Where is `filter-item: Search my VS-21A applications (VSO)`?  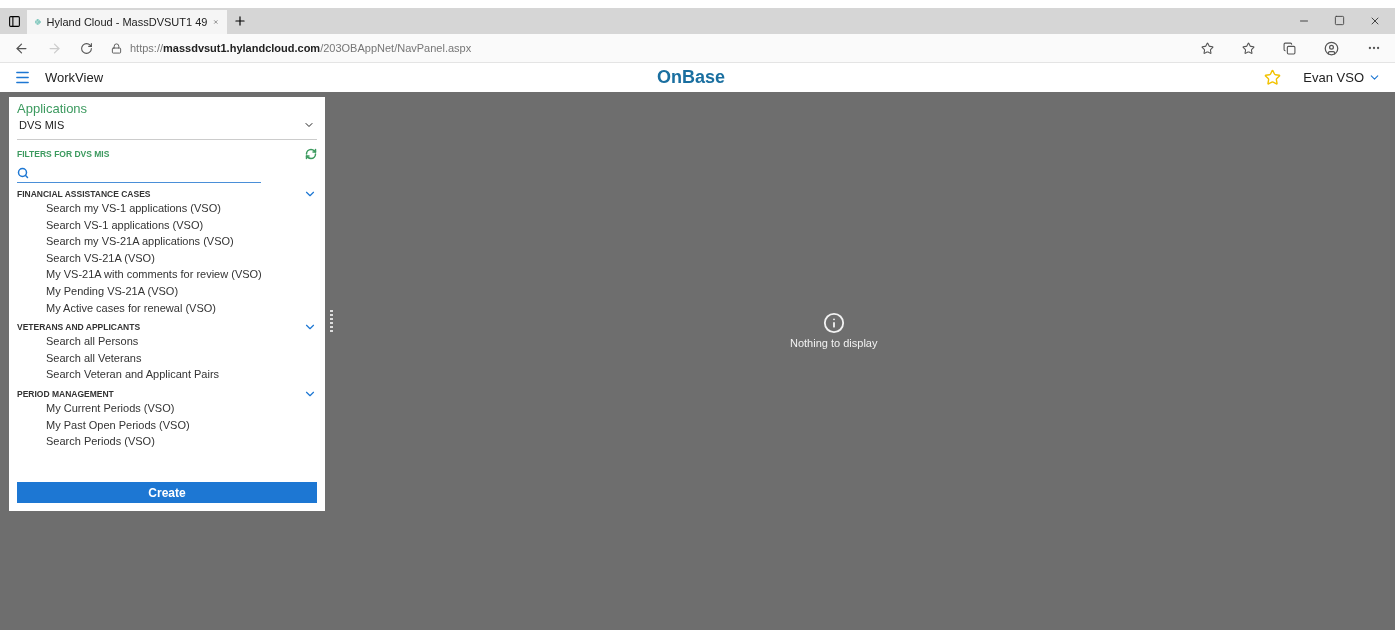
filter-item: Search my VS-21A applications (VSO) is located at coordinates (167, 241).